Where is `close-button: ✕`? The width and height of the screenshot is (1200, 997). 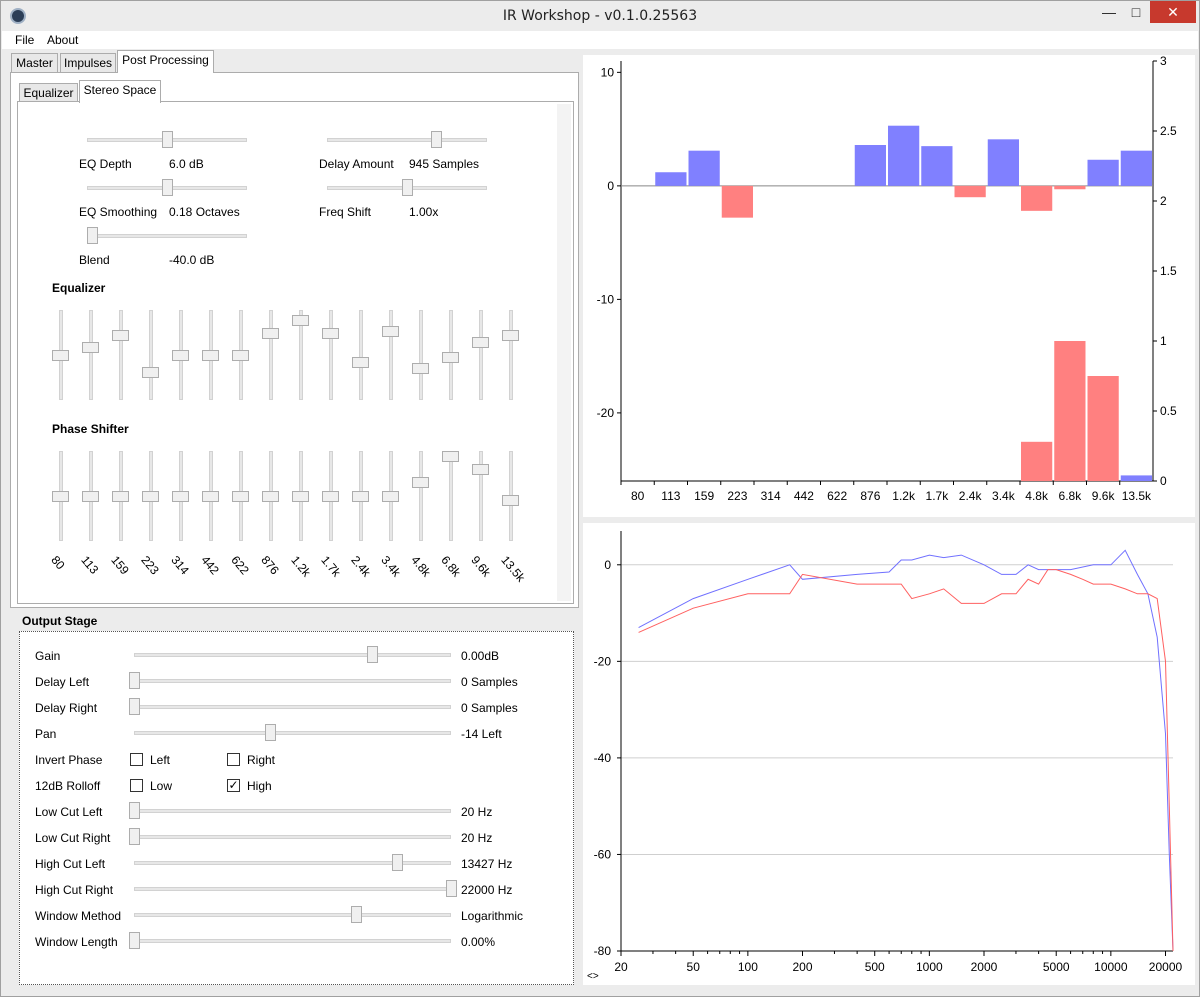
close-button: ✕ is located at coordinates (1173, 12).